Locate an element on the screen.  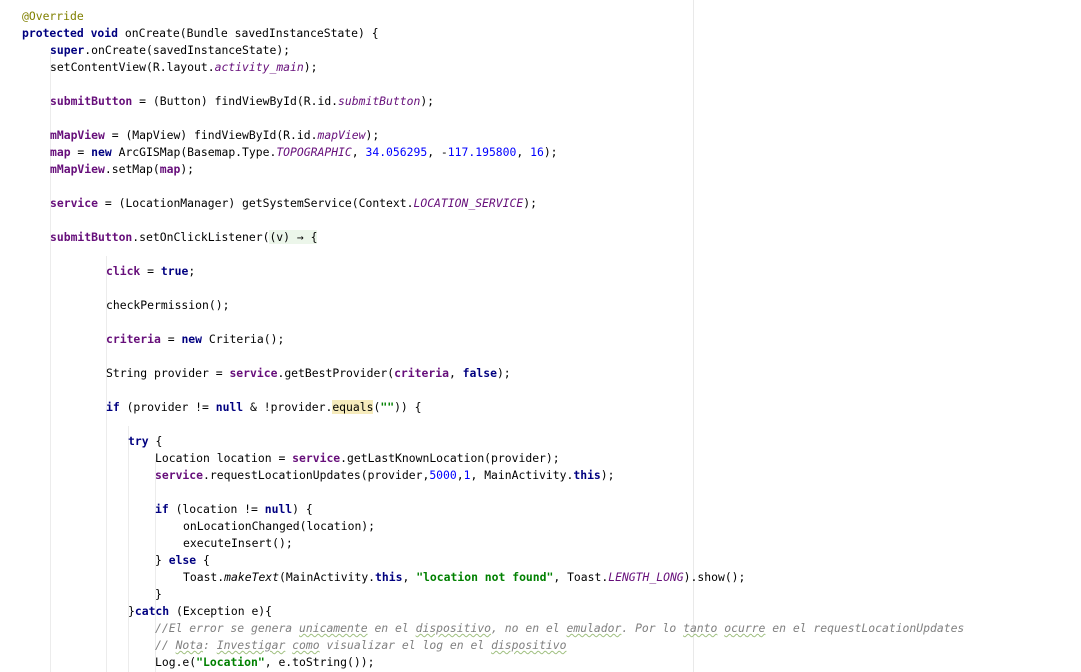
code-token: false is located at coordinates (479, 373).